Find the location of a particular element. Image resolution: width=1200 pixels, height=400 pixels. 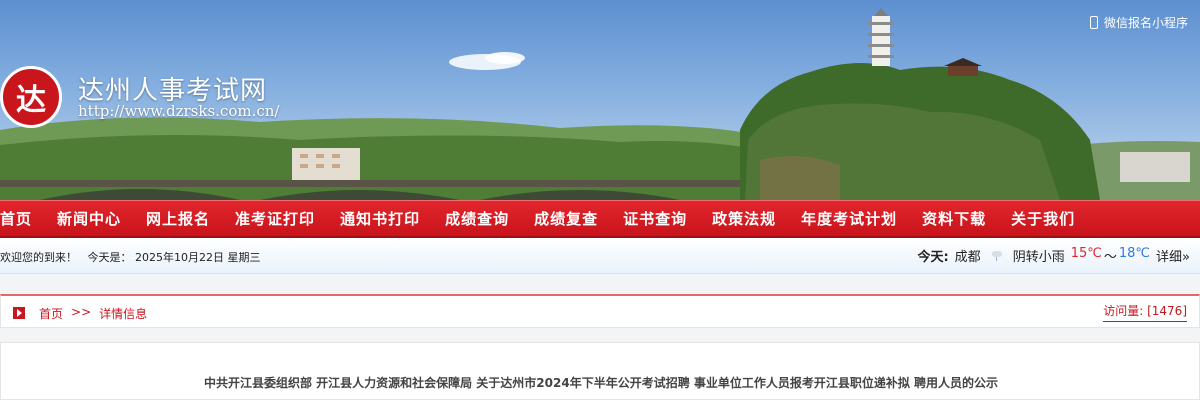

nav-item-downloads: 资料下载 is located at coordinates (953, 218).